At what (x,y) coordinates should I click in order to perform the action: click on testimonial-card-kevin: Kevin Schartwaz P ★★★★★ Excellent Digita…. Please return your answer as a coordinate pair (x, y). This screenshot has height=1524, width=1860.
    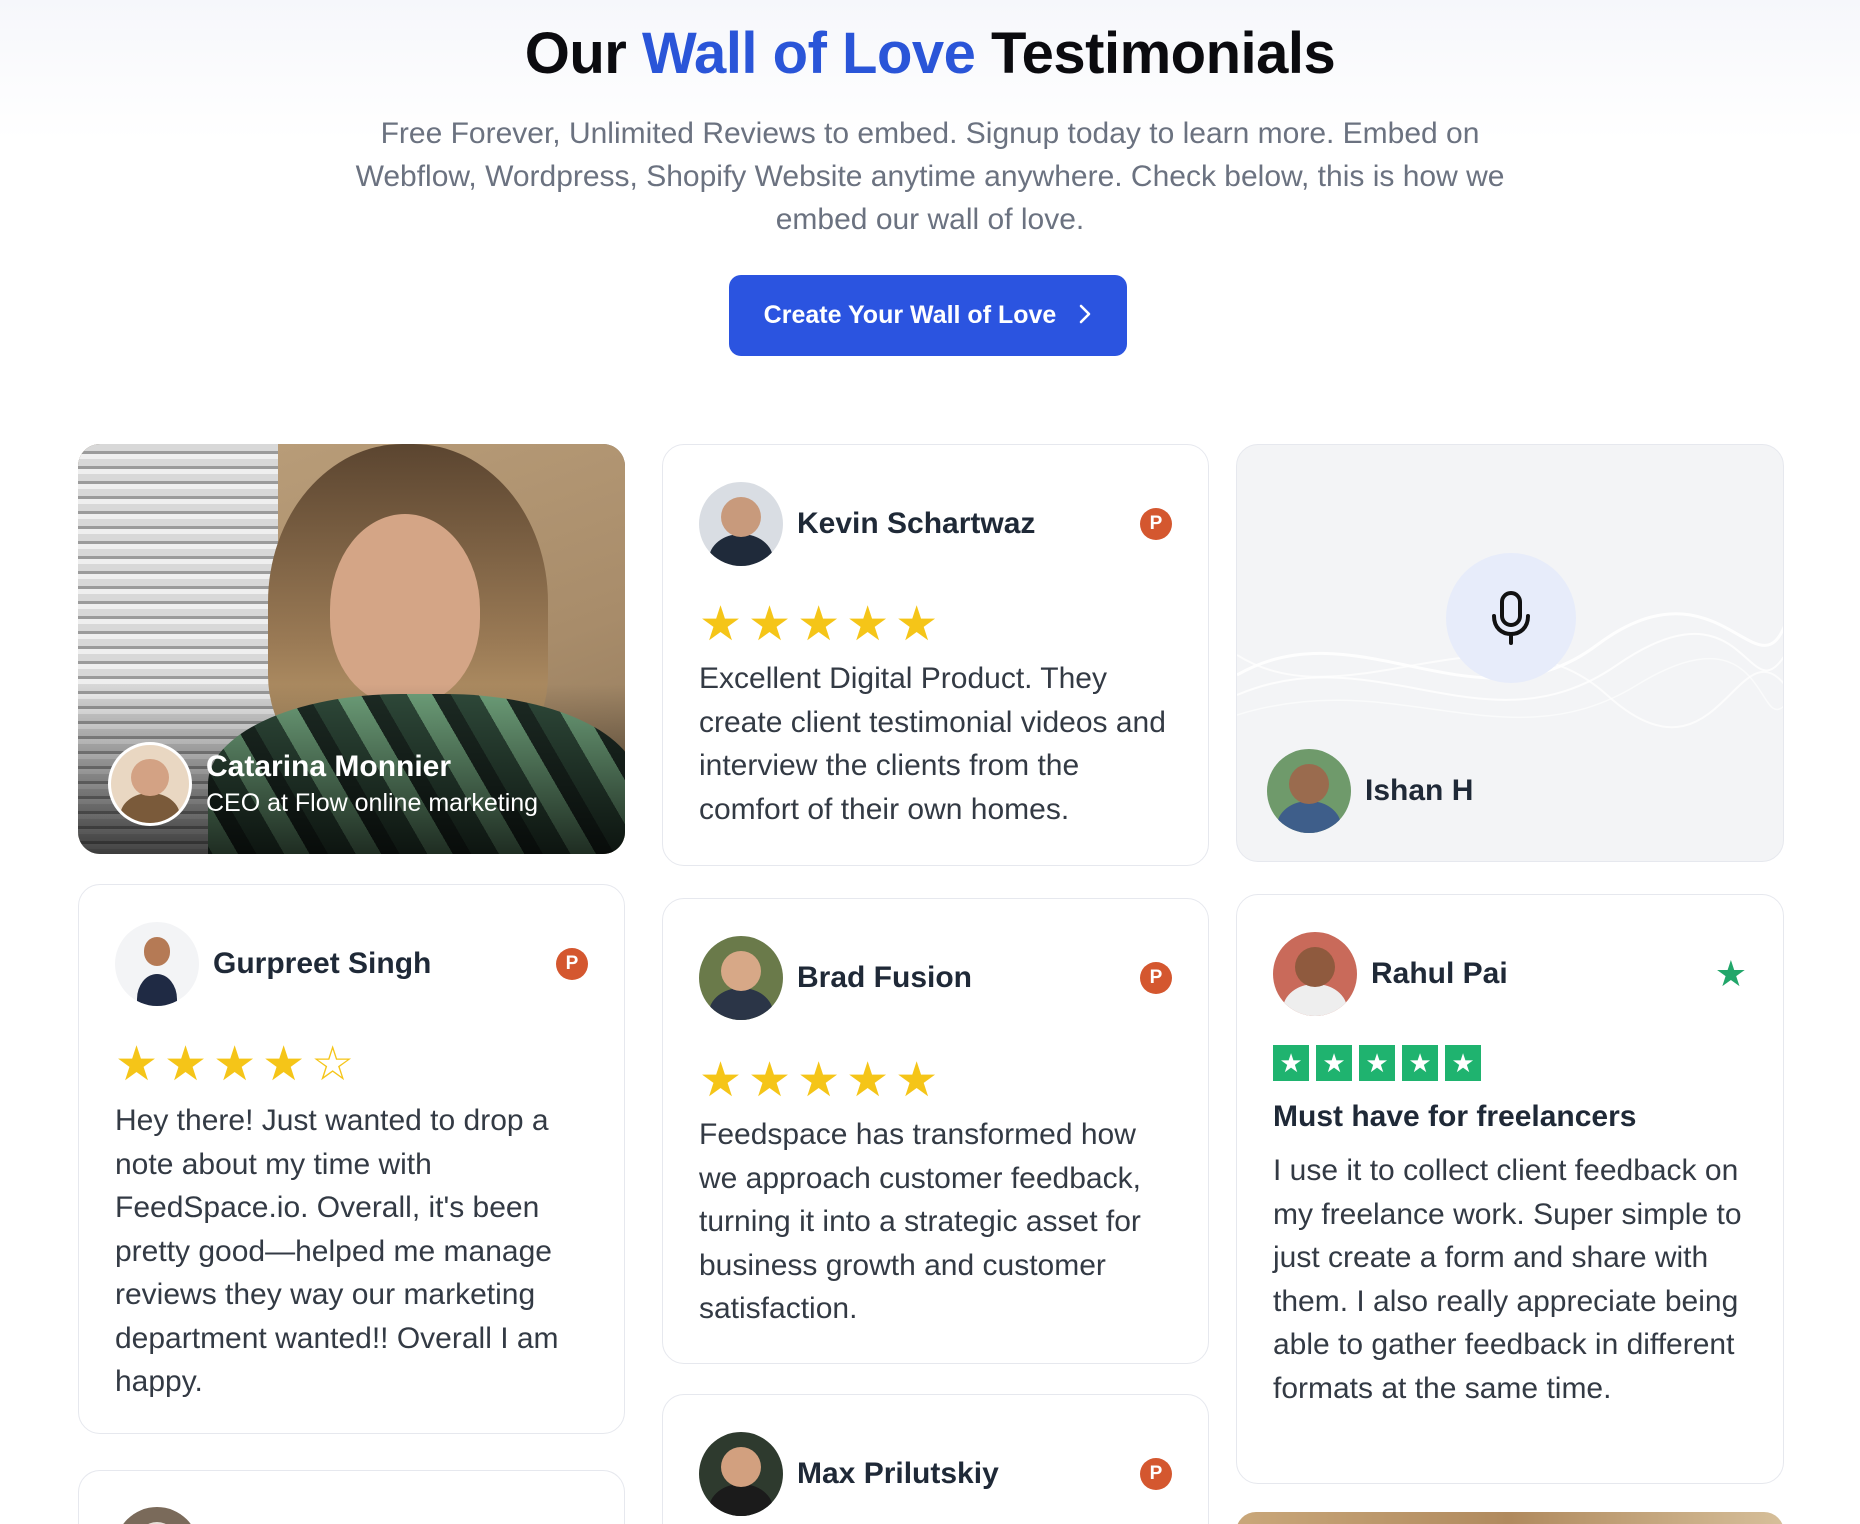
    Looking at the image, I should click on (935, 655).